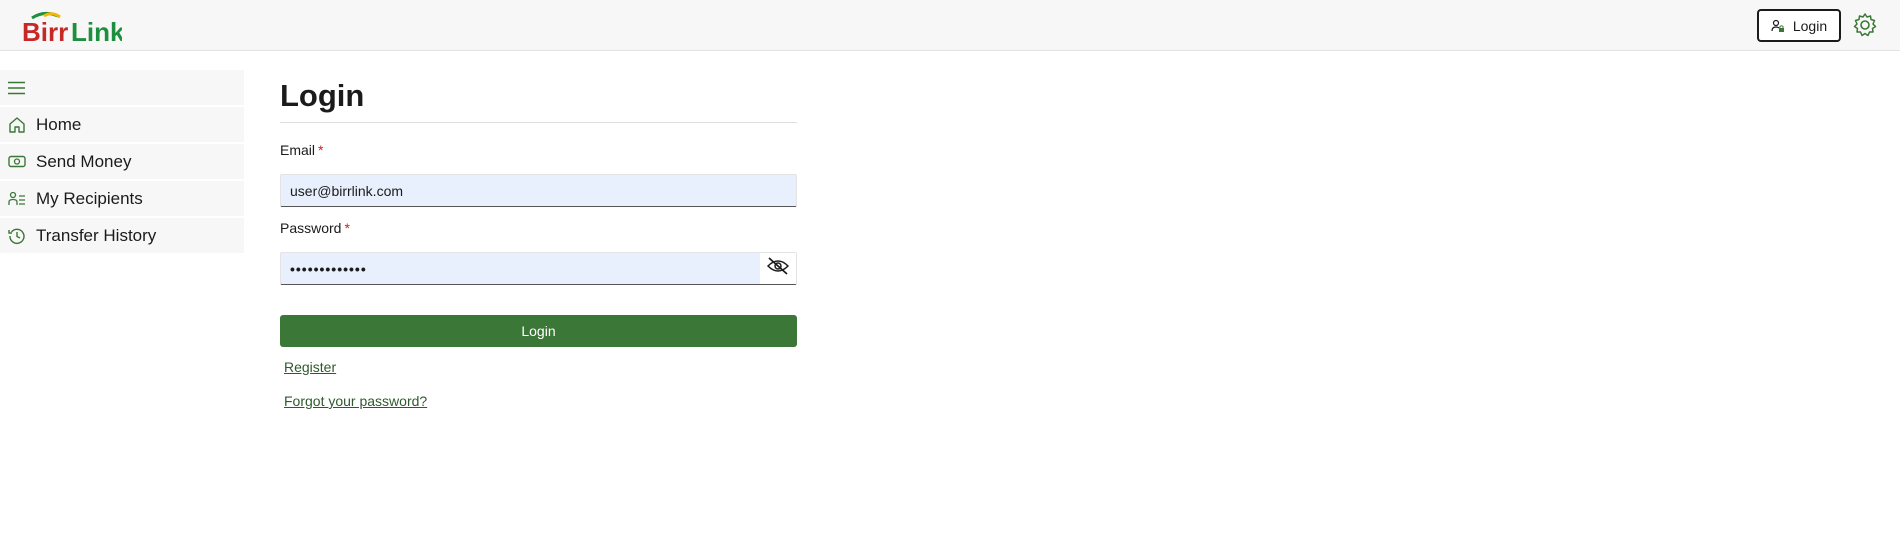 This screenshot has width=1900, height=555. What do you see at coordinates (16, 87) in the screenshot?
I see `hamburger-menu-icon` at bounding box center [16, 87].